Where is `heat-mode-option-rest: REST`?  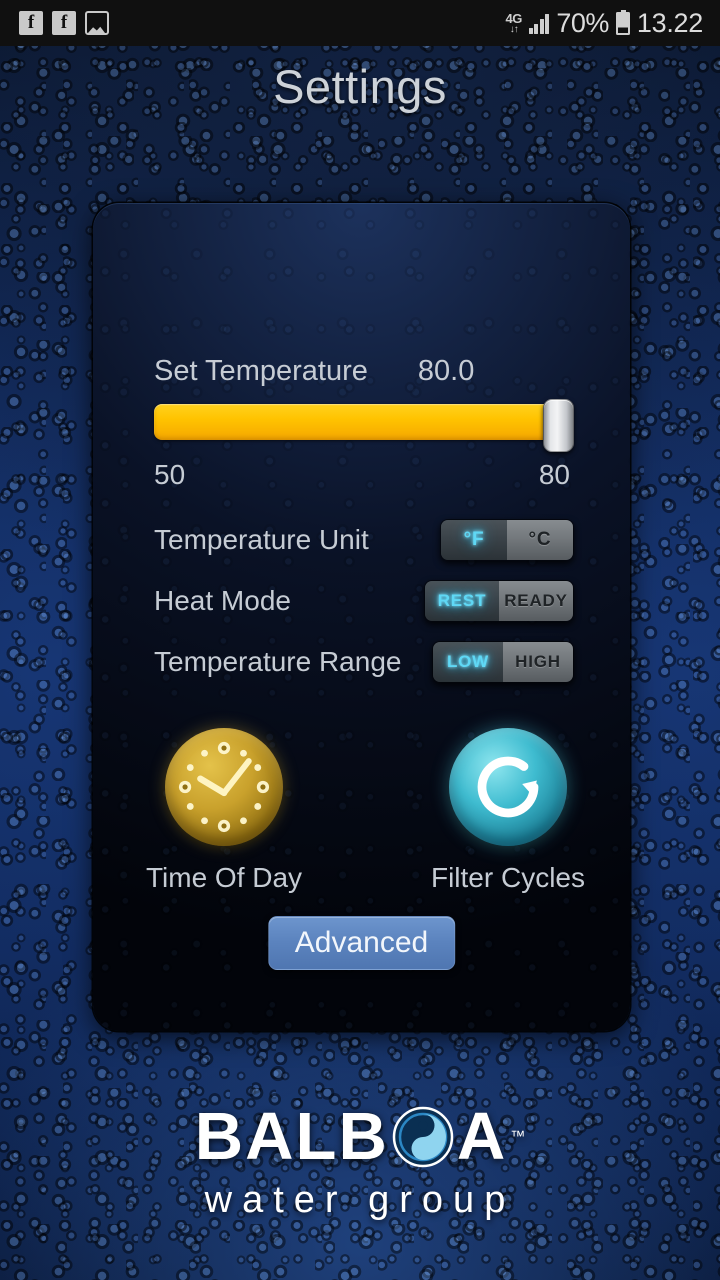 heat-mode-option-rest: REST is located at coordinates (462, 601).